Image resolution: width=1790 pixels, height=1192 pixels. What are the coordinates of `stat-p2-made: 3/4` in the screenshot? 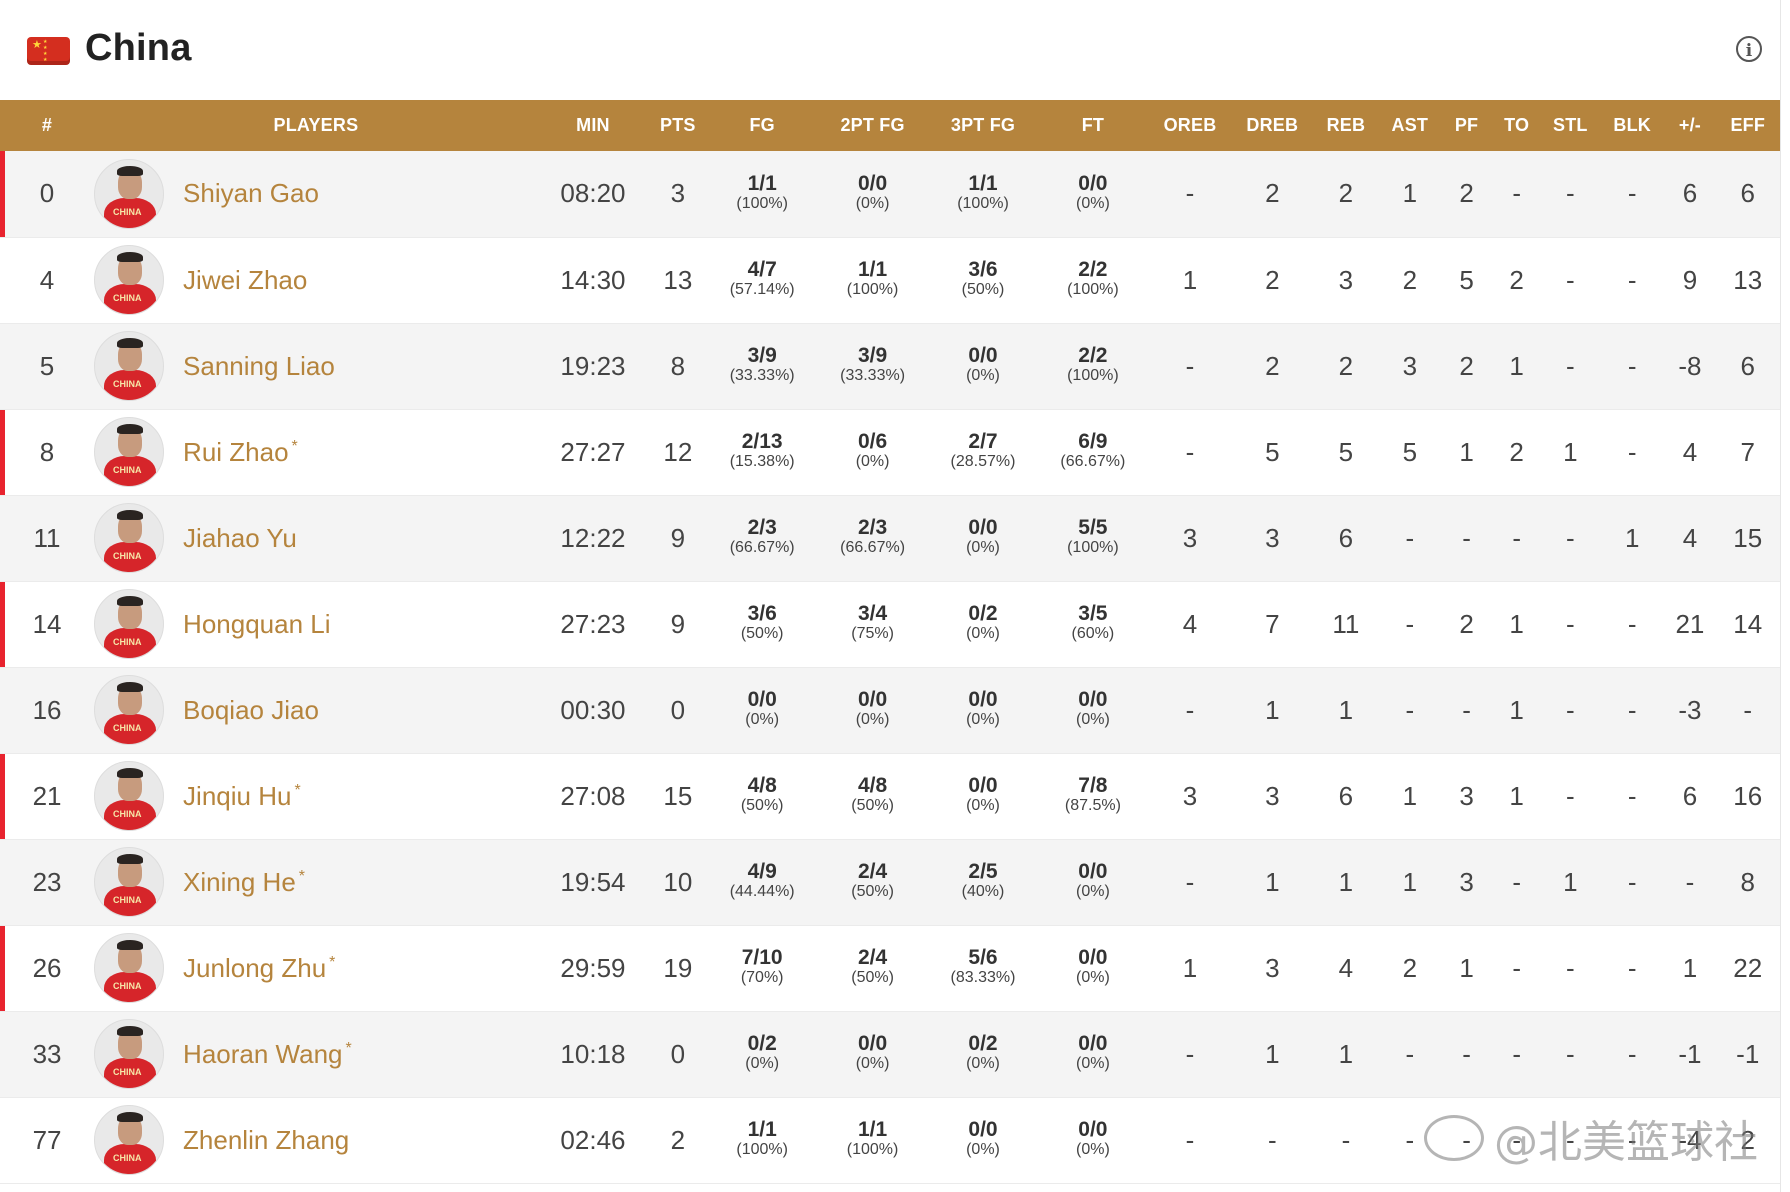 It's located at (872, 613).